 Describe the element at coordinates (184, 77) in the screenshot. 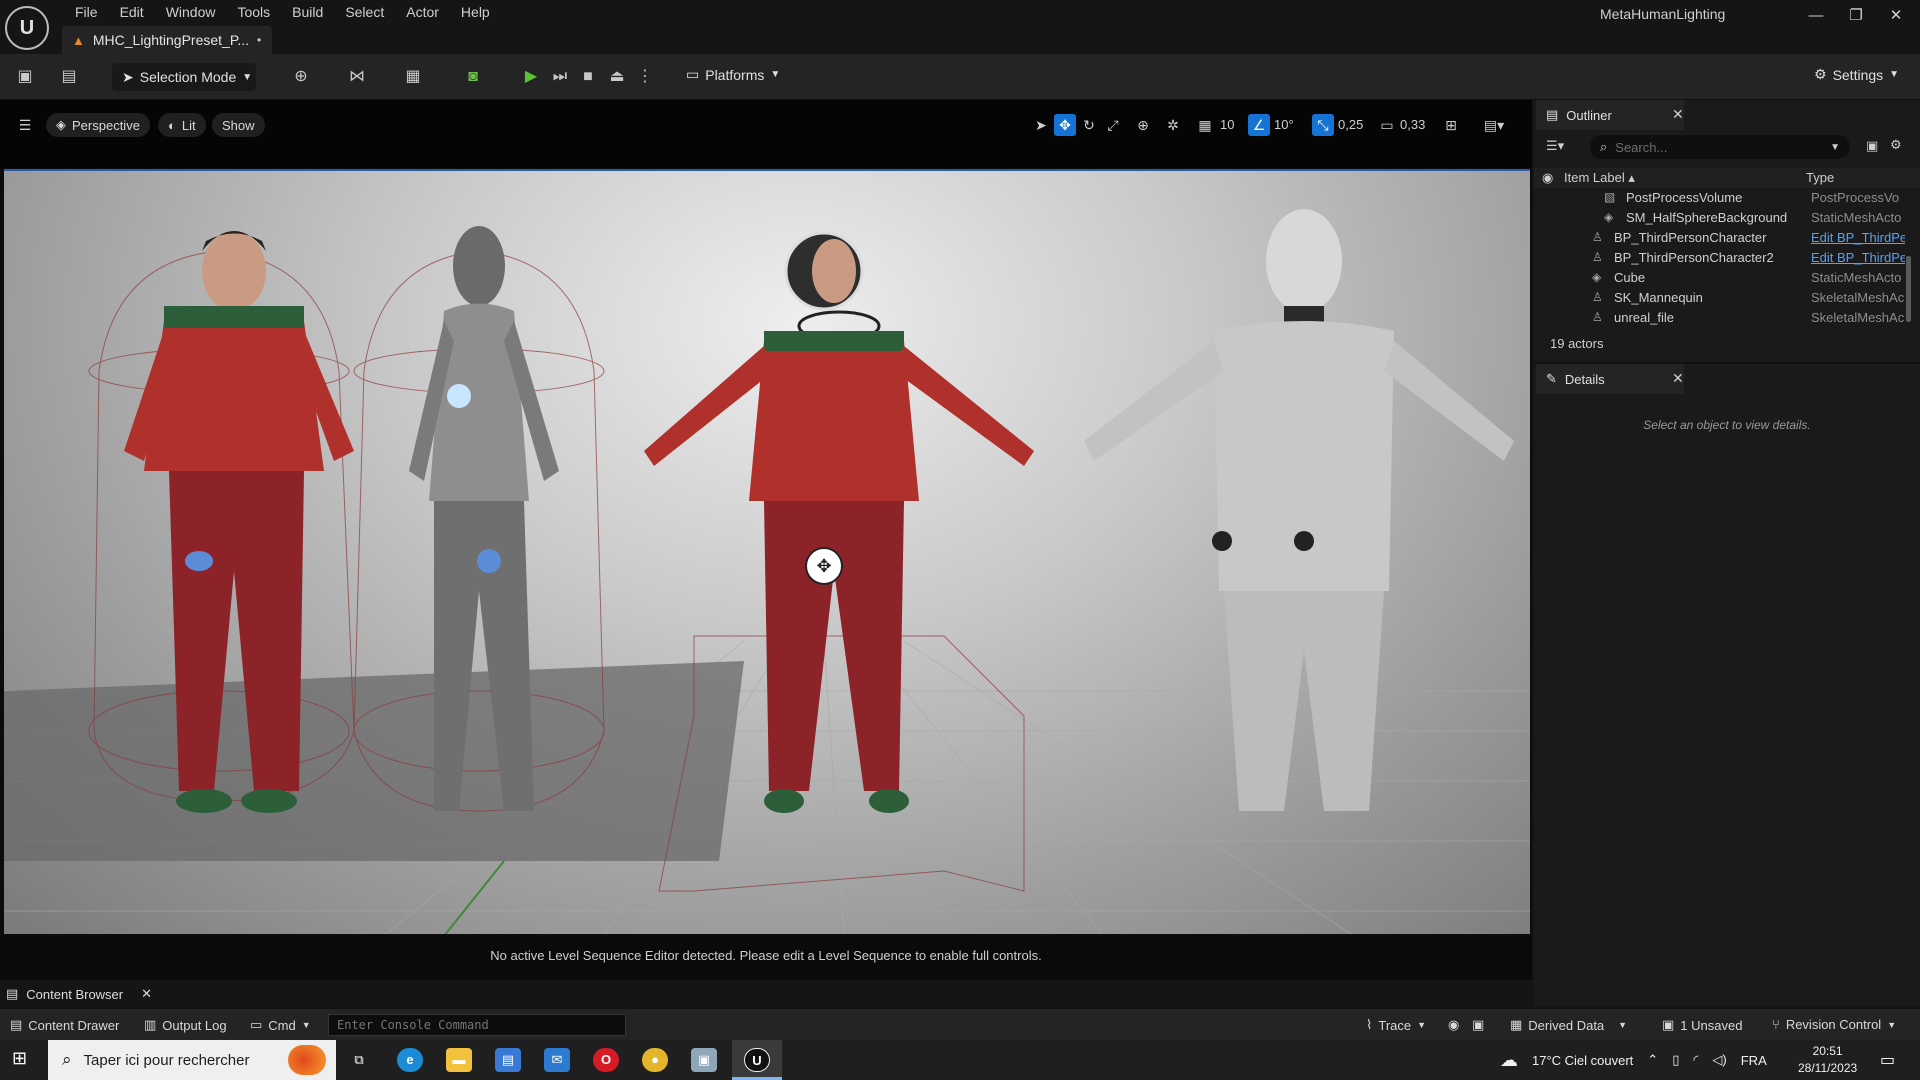

I see `selection-mode-dropdown: ➤ Selection Mode ▼` at that location.